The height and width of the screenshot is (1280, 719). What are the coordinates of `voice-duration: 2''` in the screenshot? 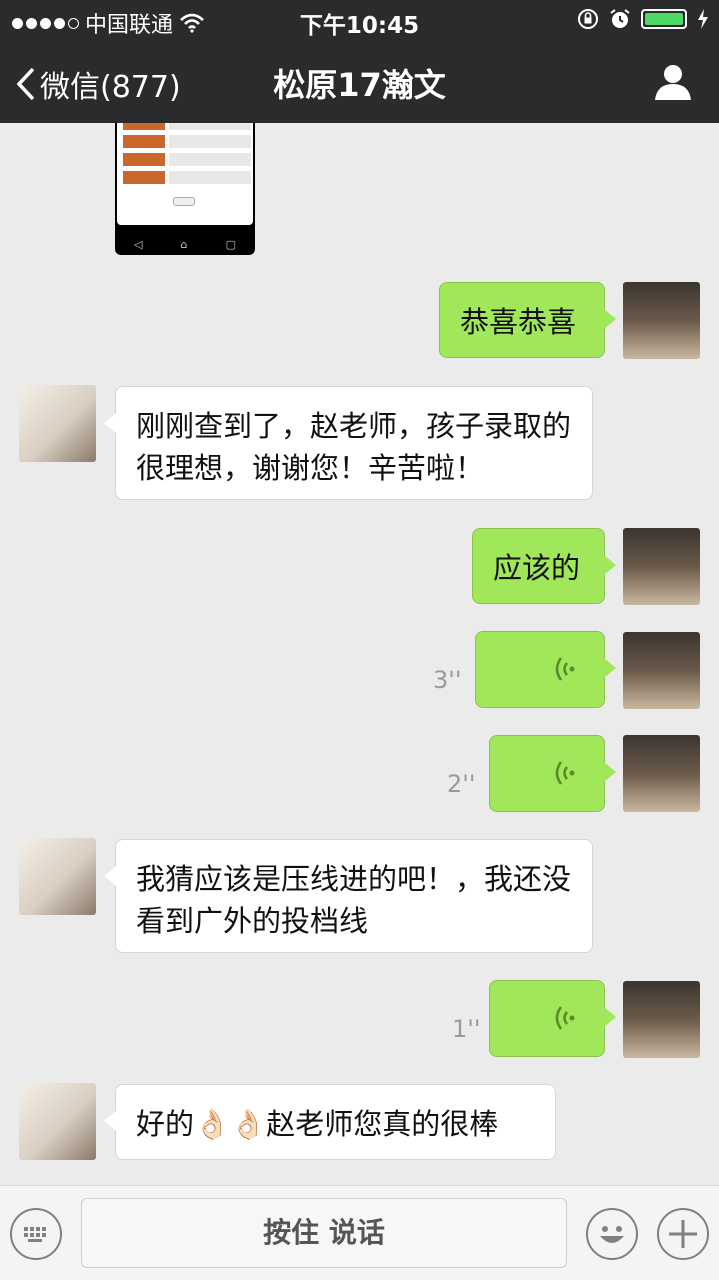 It's located at (461, 784).